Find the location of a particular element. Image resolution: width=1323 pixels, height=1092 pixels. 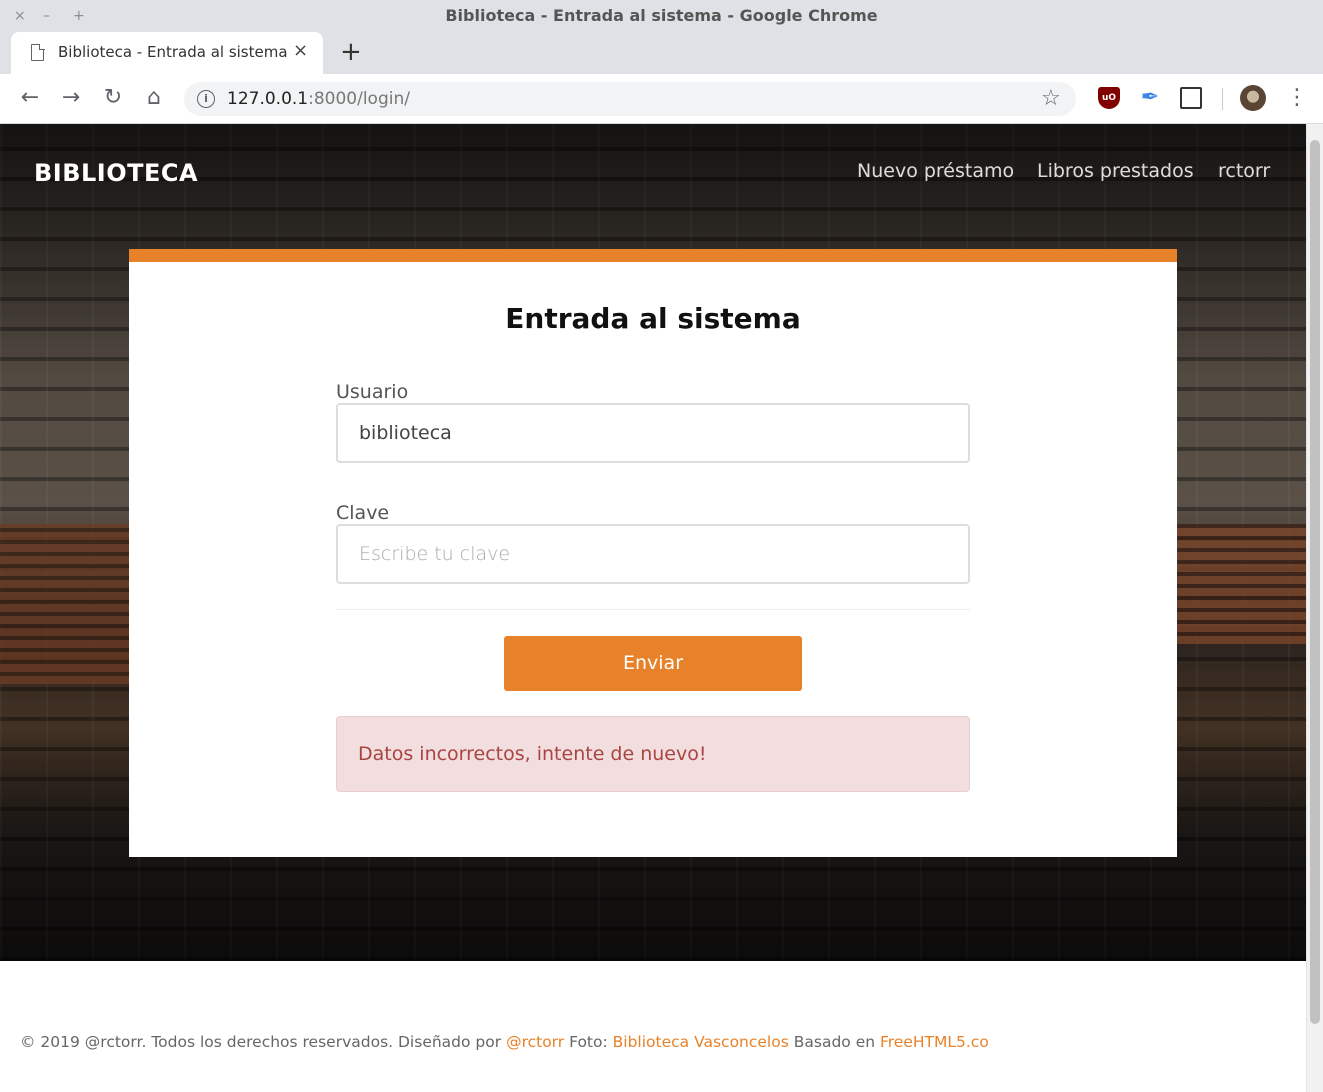

username-input is located at coordinates (653, 433).